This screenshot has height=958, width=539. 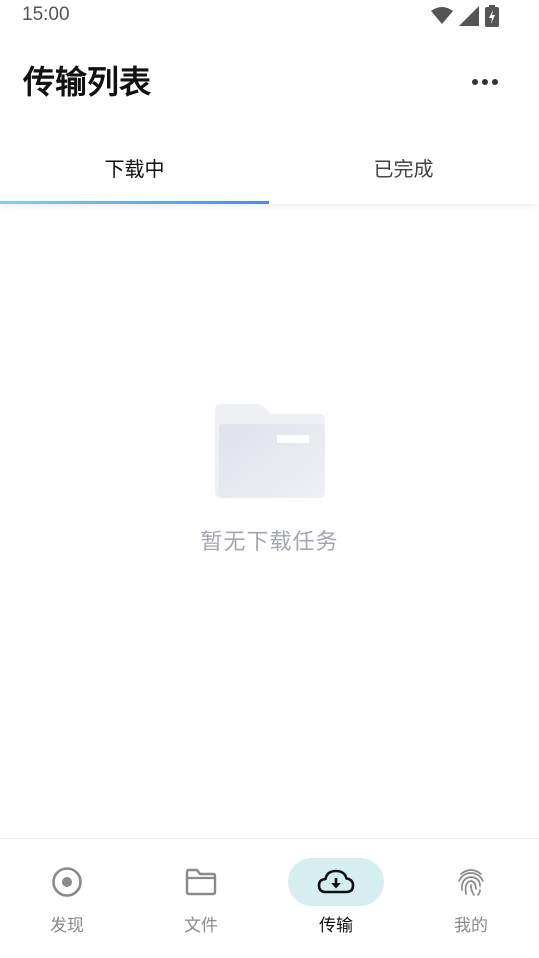 I want to click on tab-downloading-label: 下载中, so click(x=134, y=168).